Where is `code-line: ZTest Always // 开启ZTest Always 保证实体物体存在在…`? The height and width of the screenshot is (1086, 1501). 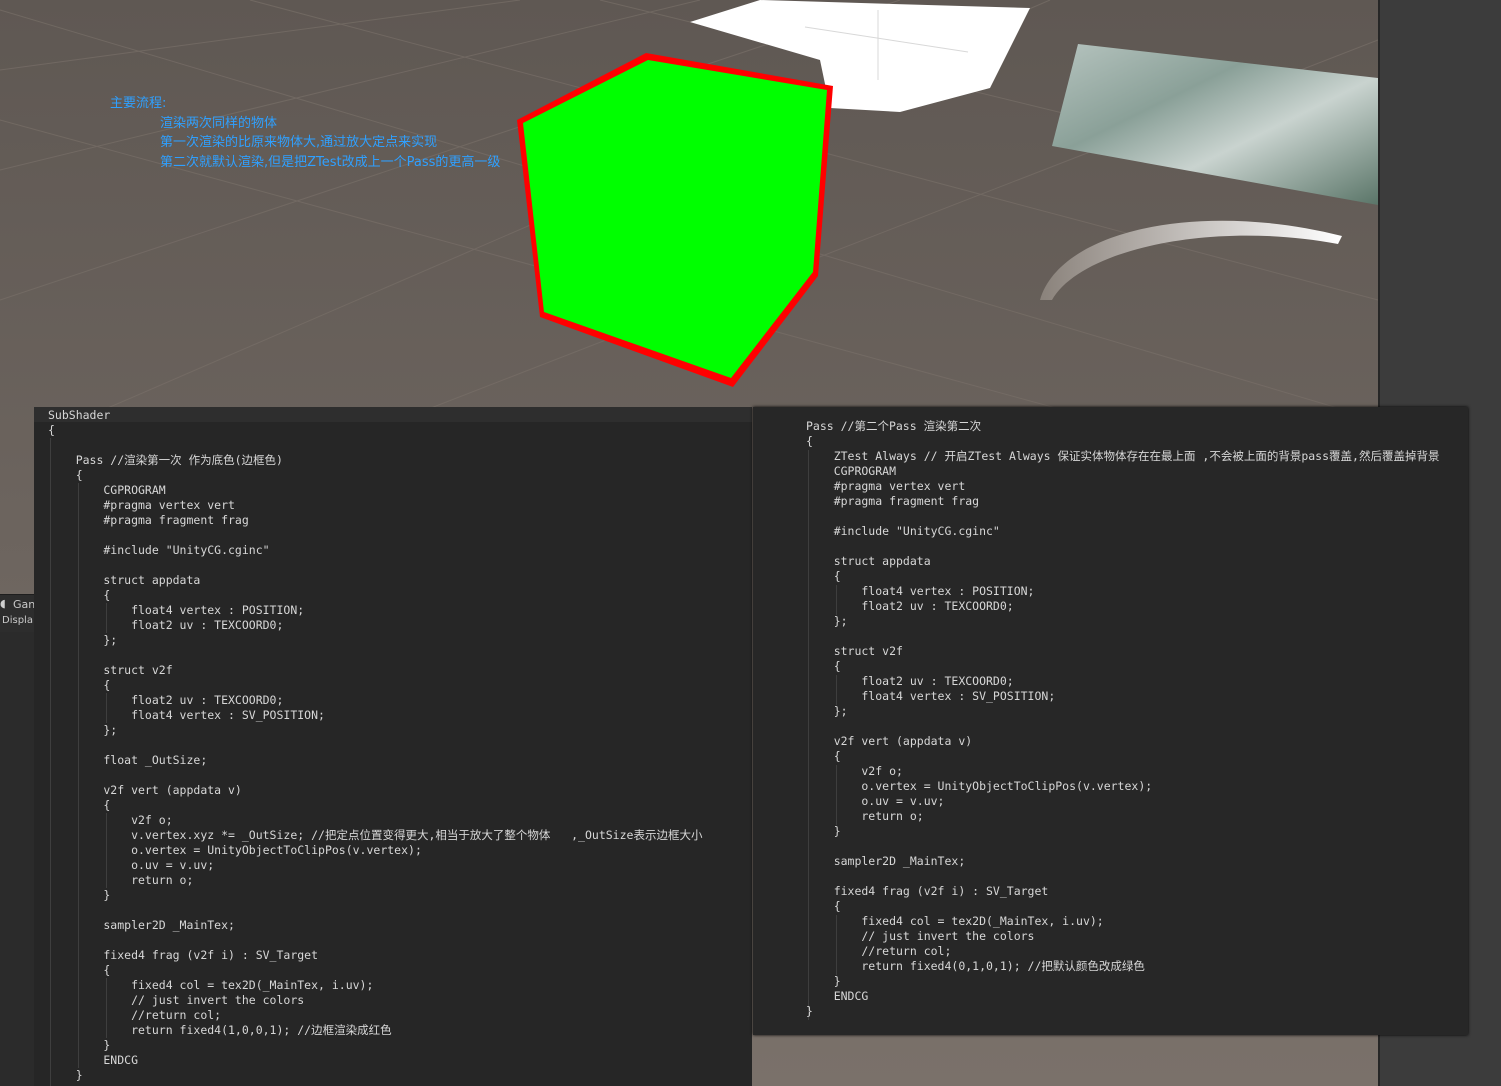 code-line: ZTest Always // 开启ZTest Always 保证实体物体存在在… is located at coordinates (1137, 456).